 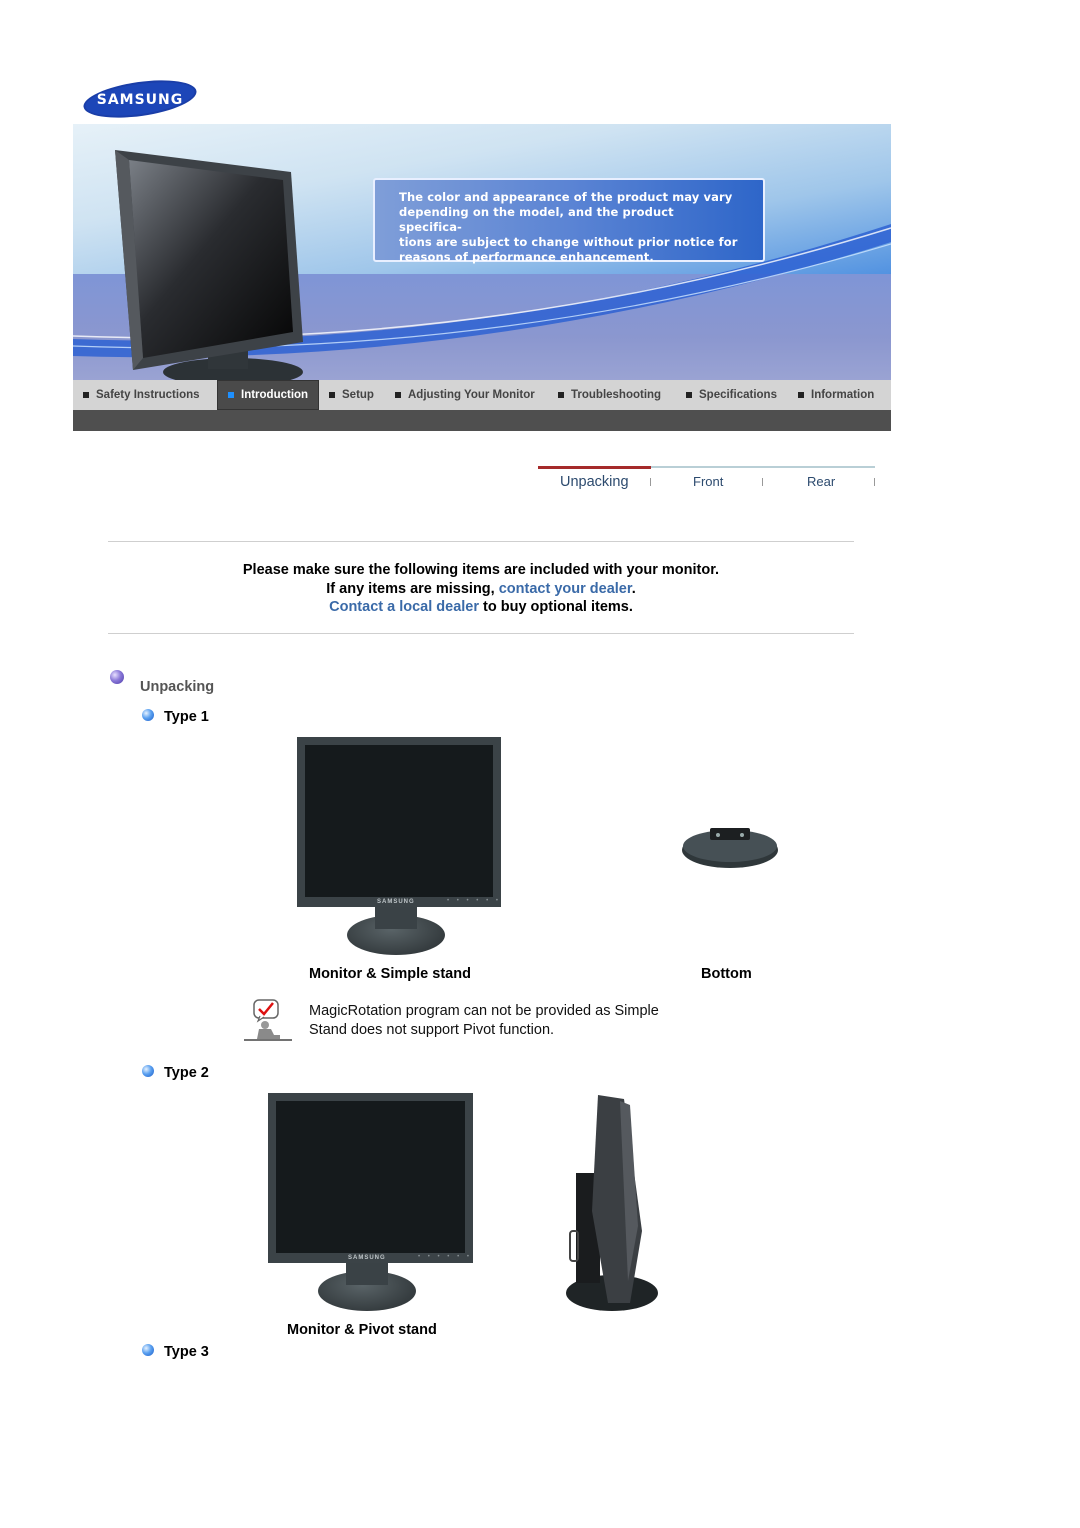 What do you see at coordinates (186, 1352) in the screenshot?
I see `type-3-label: Type 3` at bounding box center [186, 1352].